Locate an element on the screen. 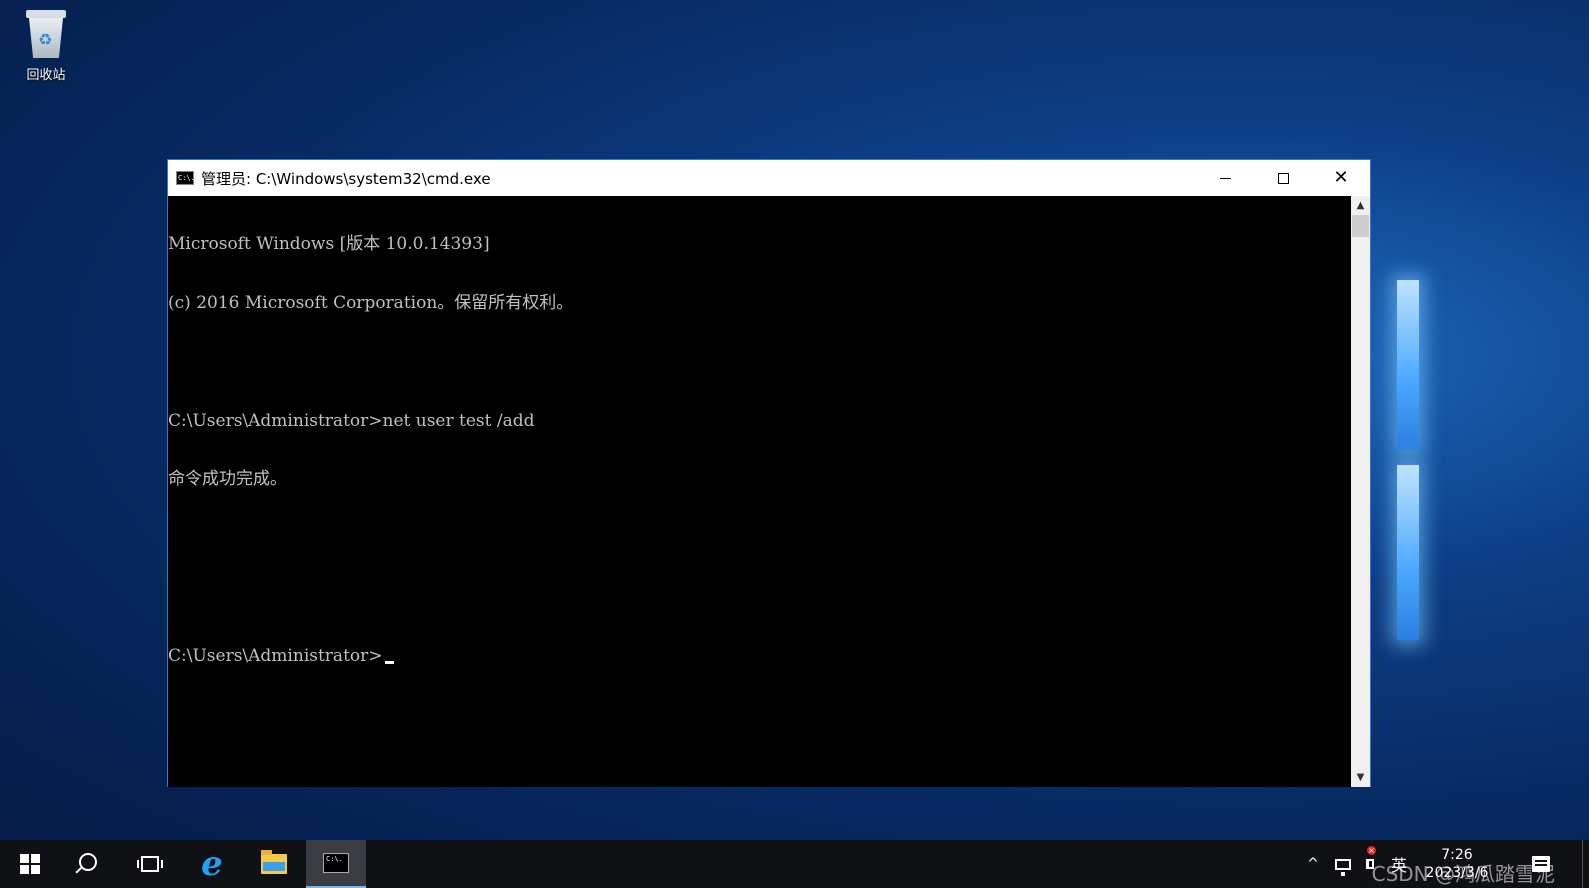  console-line: 命令成功完成。 is located at coordinates (227, 479).